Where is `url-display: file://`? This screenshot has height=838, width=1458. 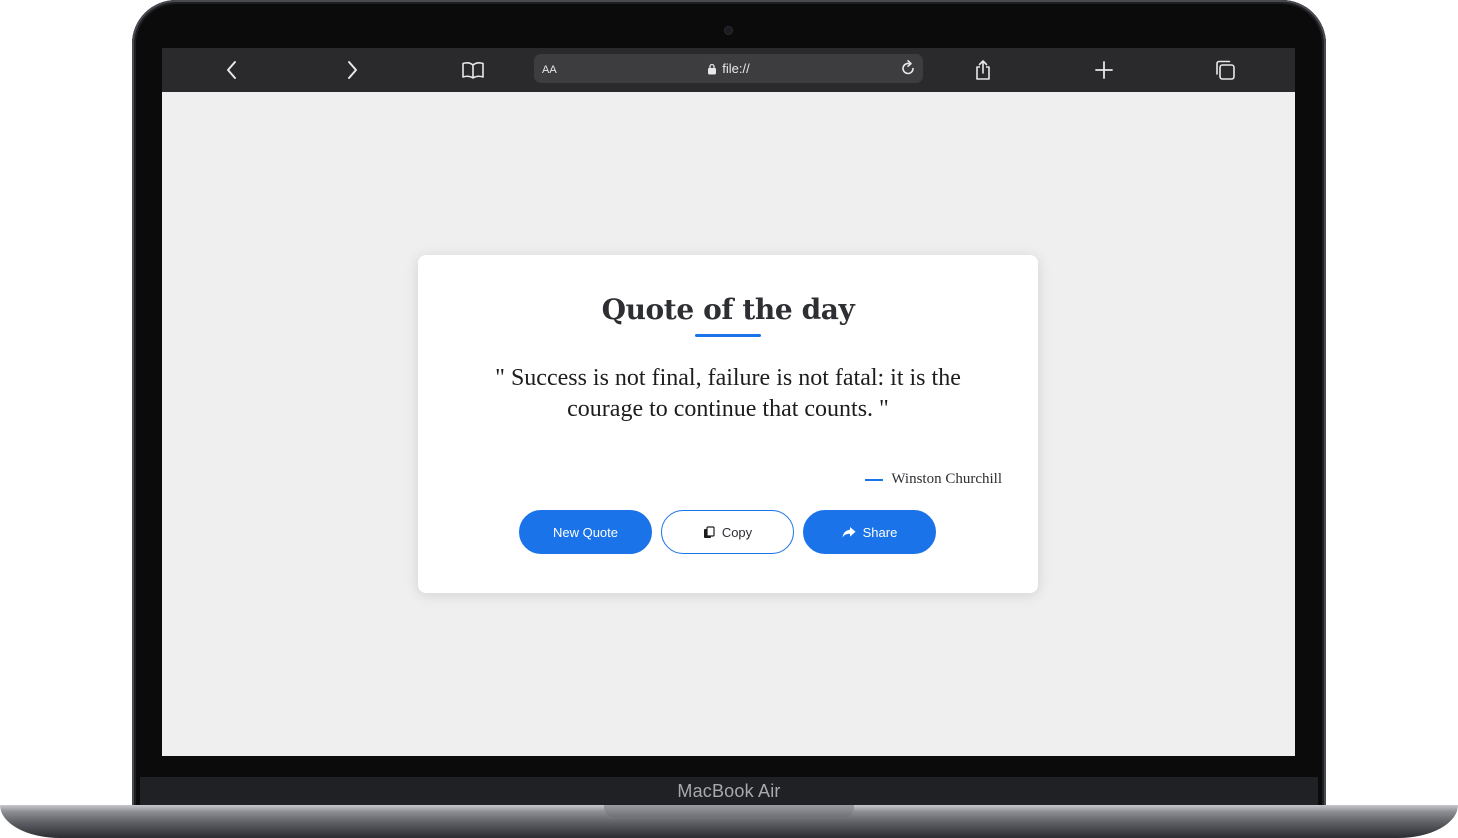
url-display: file:// is located at coordinates (728, 68).